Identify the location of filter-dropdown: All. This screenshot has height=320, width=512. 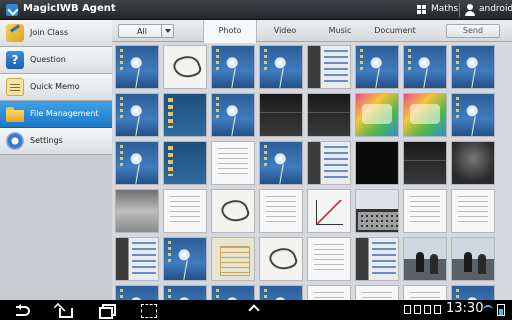
(146, 31).